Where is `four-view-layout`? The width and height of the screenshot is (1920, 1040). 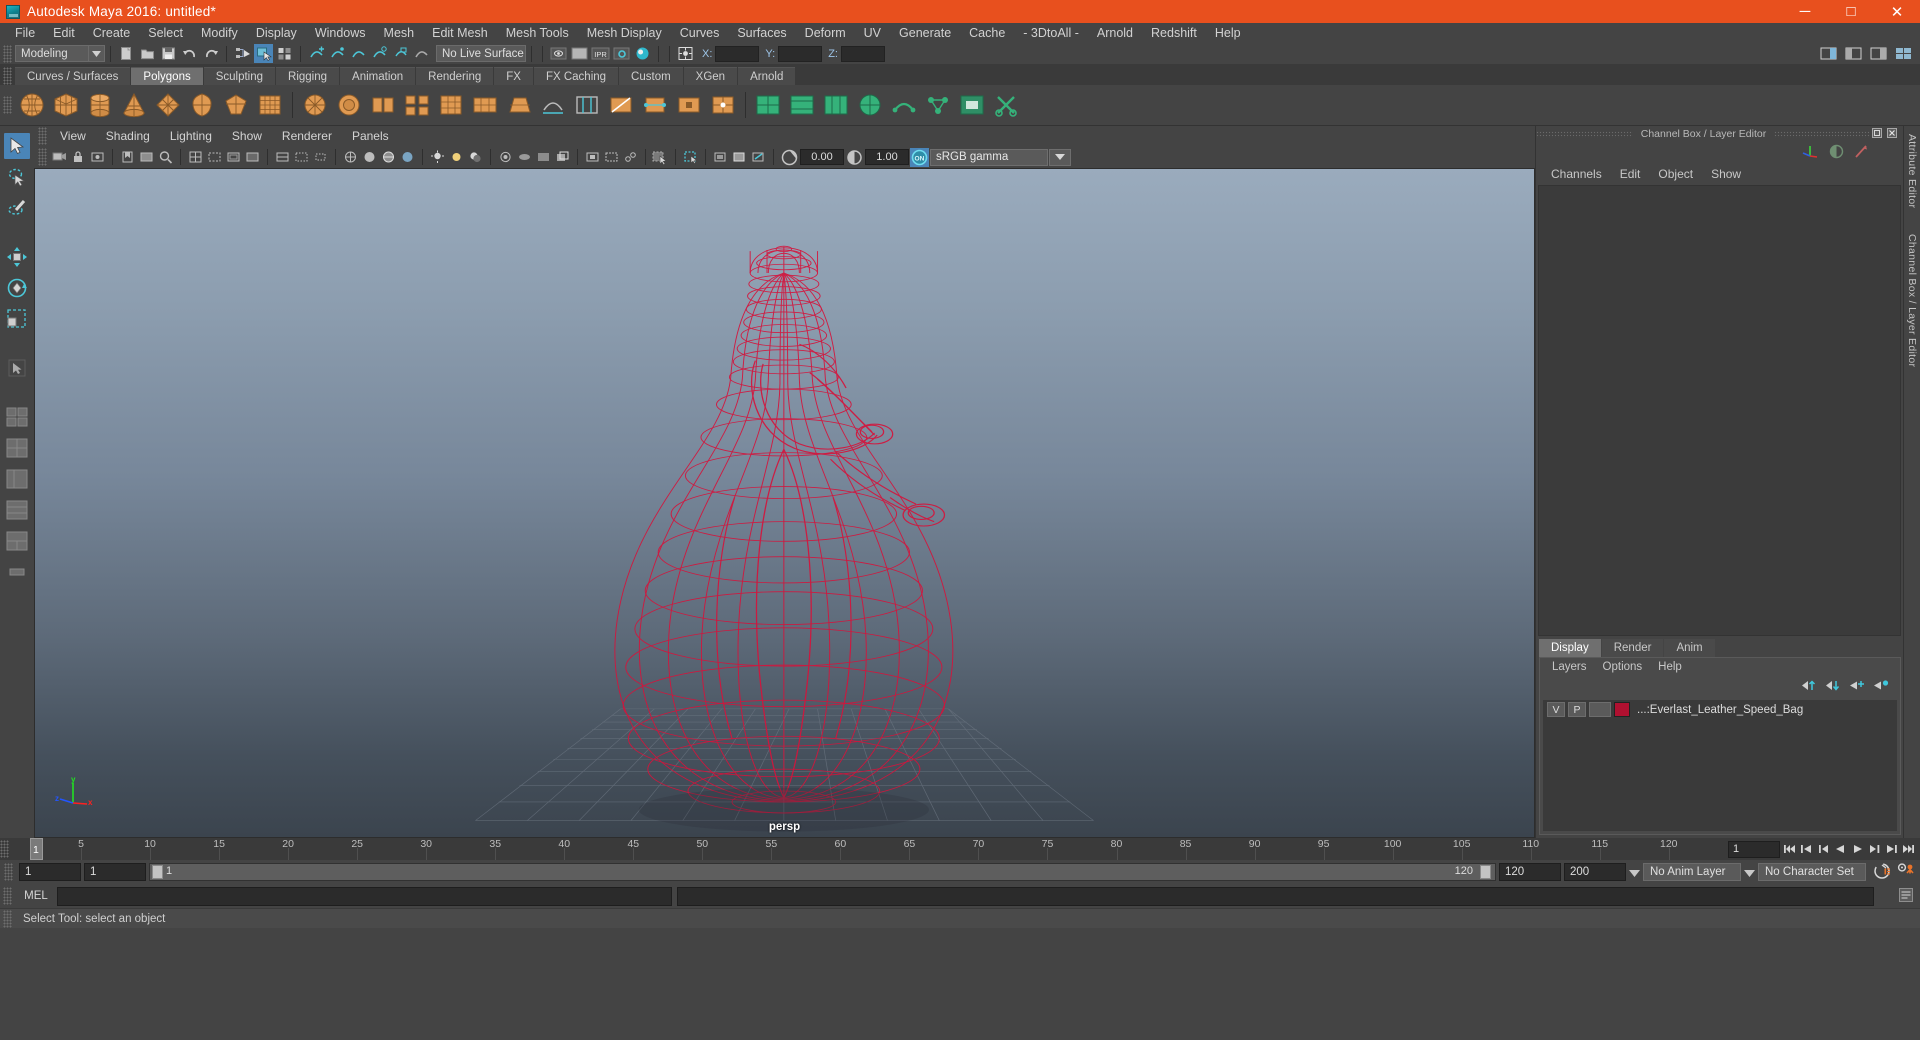
four-view-layout is located at coordinates (17, 448).